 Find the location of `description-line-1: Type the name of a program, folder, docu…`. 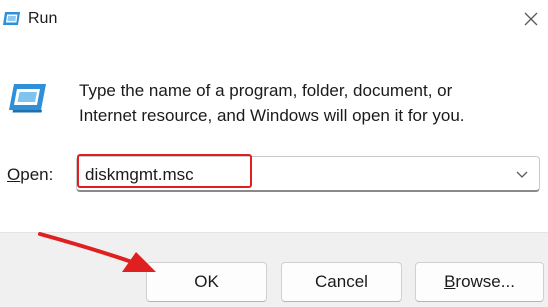

description-line-1: Type the name of a program, folder, docu… is located at coordinates (266, 90).